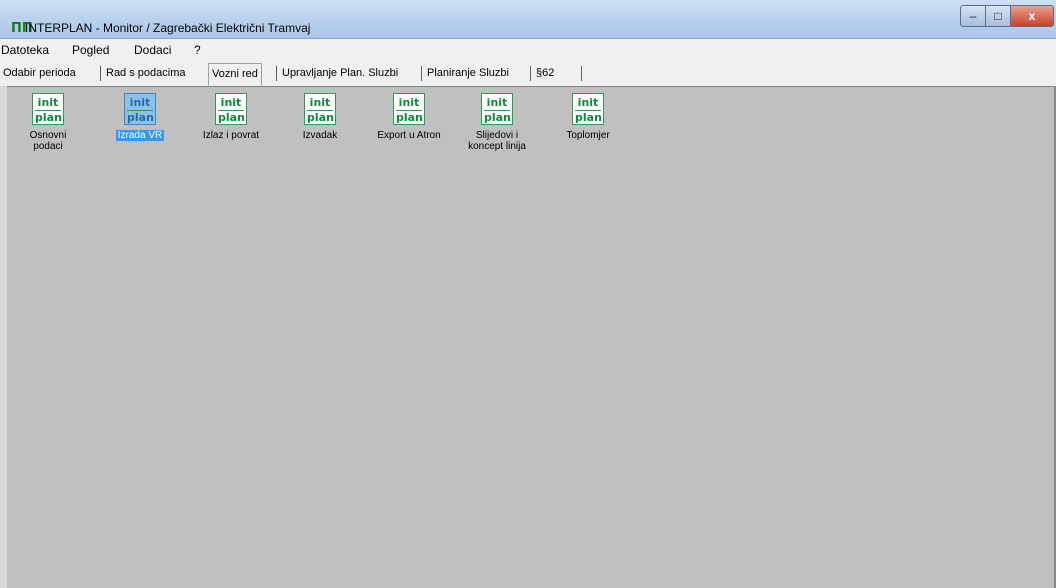 This screenshot has height=588, width=1056. What do you see at coordinates (973, 16) in the screenshot?
I see `minimize-button: –` at bounding box center [973, 16].